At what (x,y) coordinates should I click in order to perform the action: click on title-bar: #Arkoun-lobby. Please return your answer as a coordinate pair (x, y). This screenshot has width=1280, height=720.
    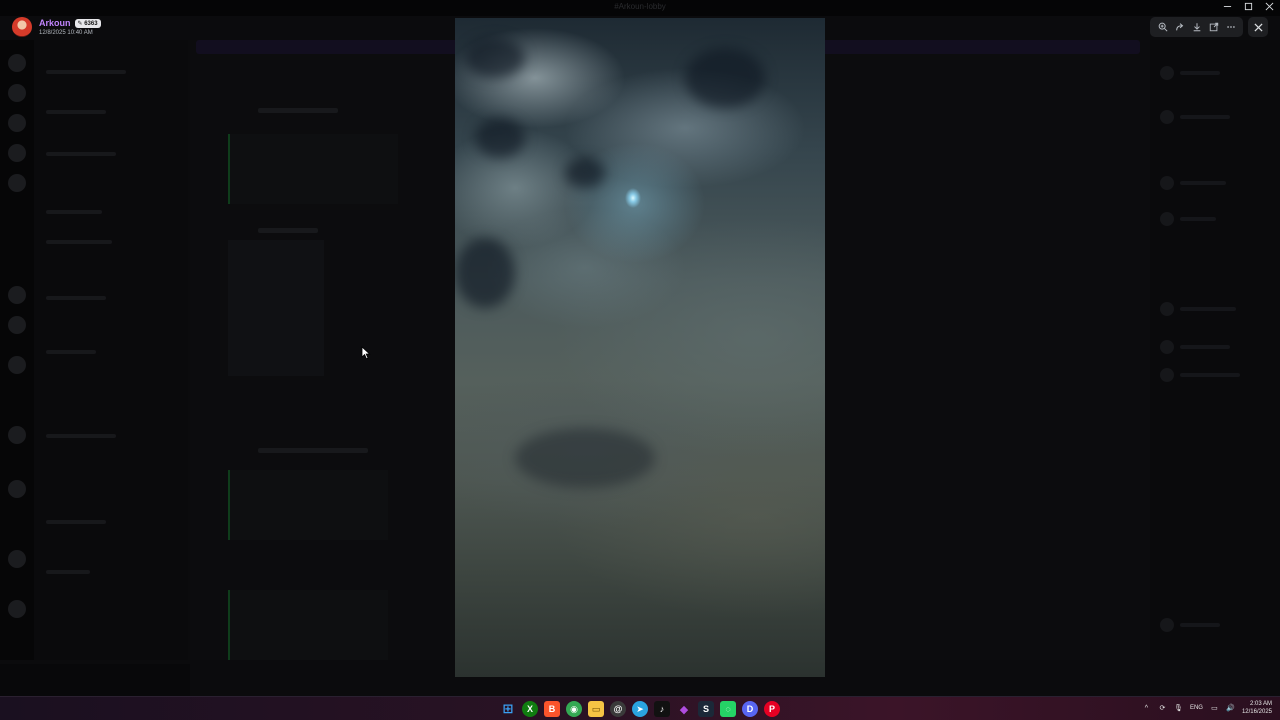
    Looking at the image, I should click on (640, 8).